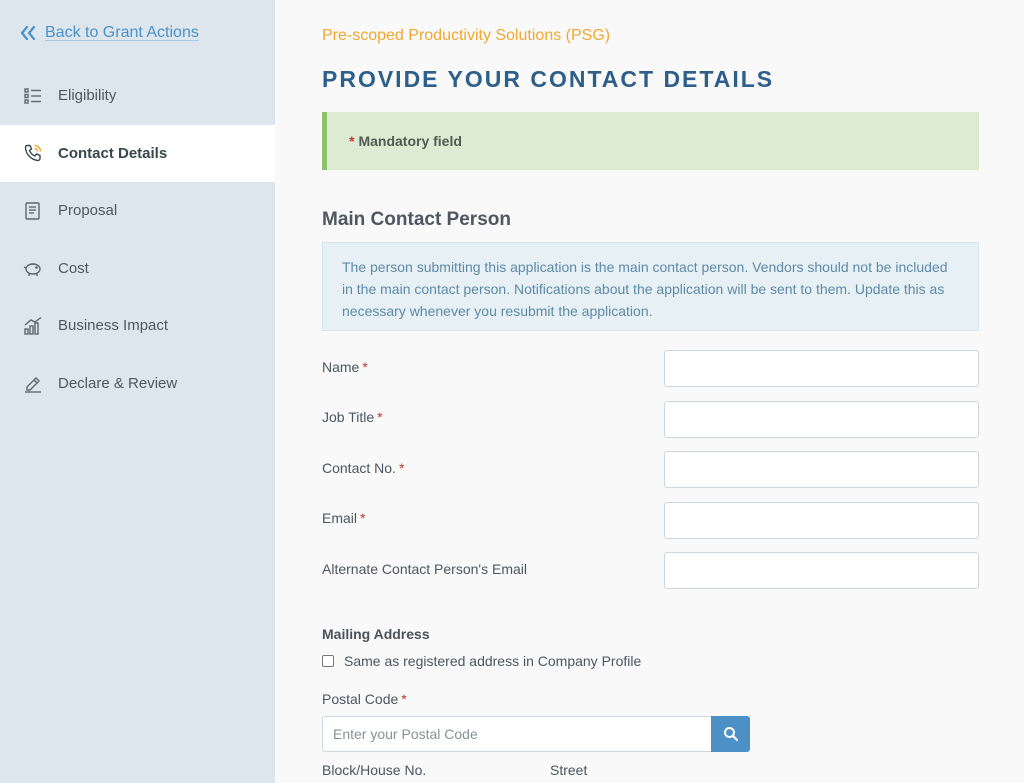 This screenshot has height=783, width=1024. What do you see at coordinates (113, 153) in the screenshot?
I see `sidebar-item-label: Contact Details` at bounding box center [113, 153].